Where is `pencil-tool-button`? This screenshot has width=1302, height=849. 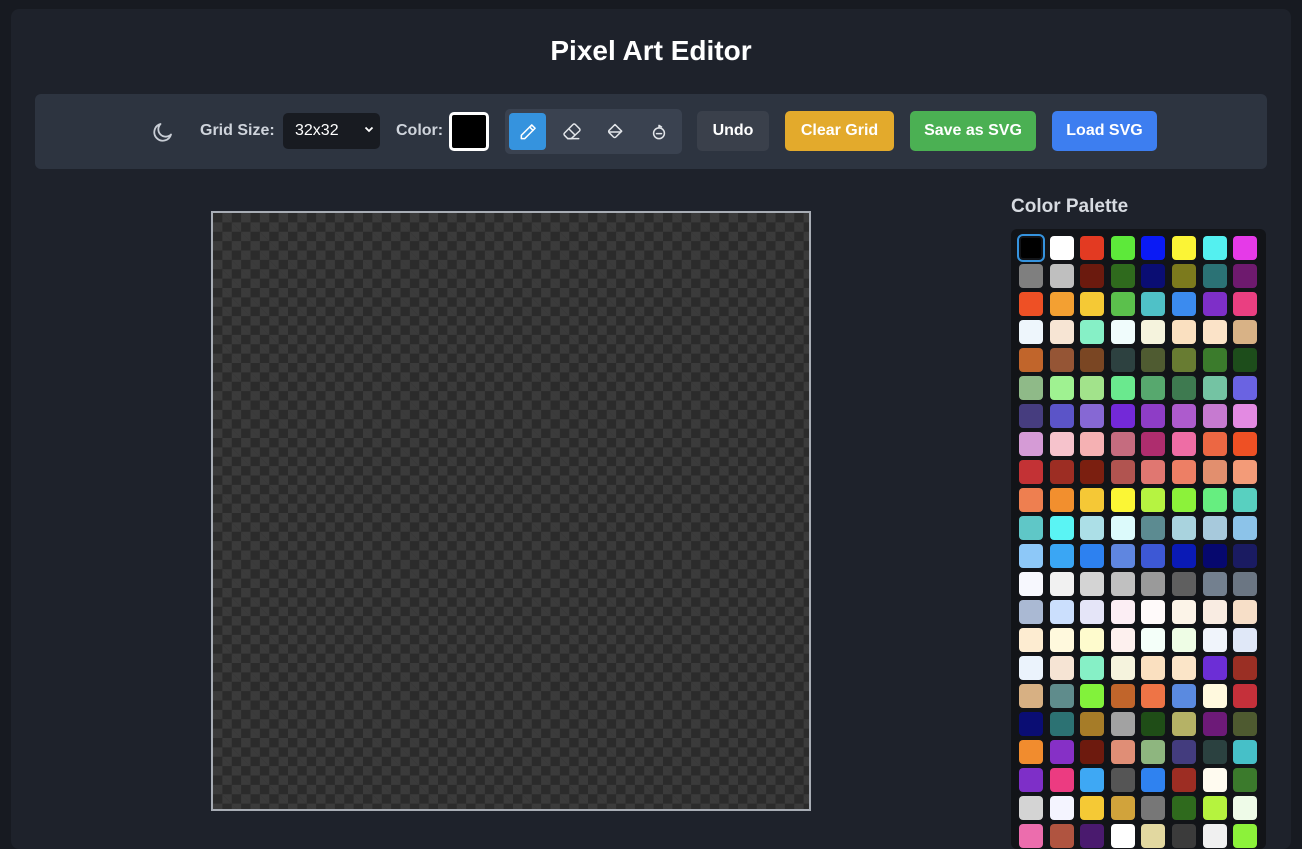
pencil-tool-button is located at coordinates (527, 131).